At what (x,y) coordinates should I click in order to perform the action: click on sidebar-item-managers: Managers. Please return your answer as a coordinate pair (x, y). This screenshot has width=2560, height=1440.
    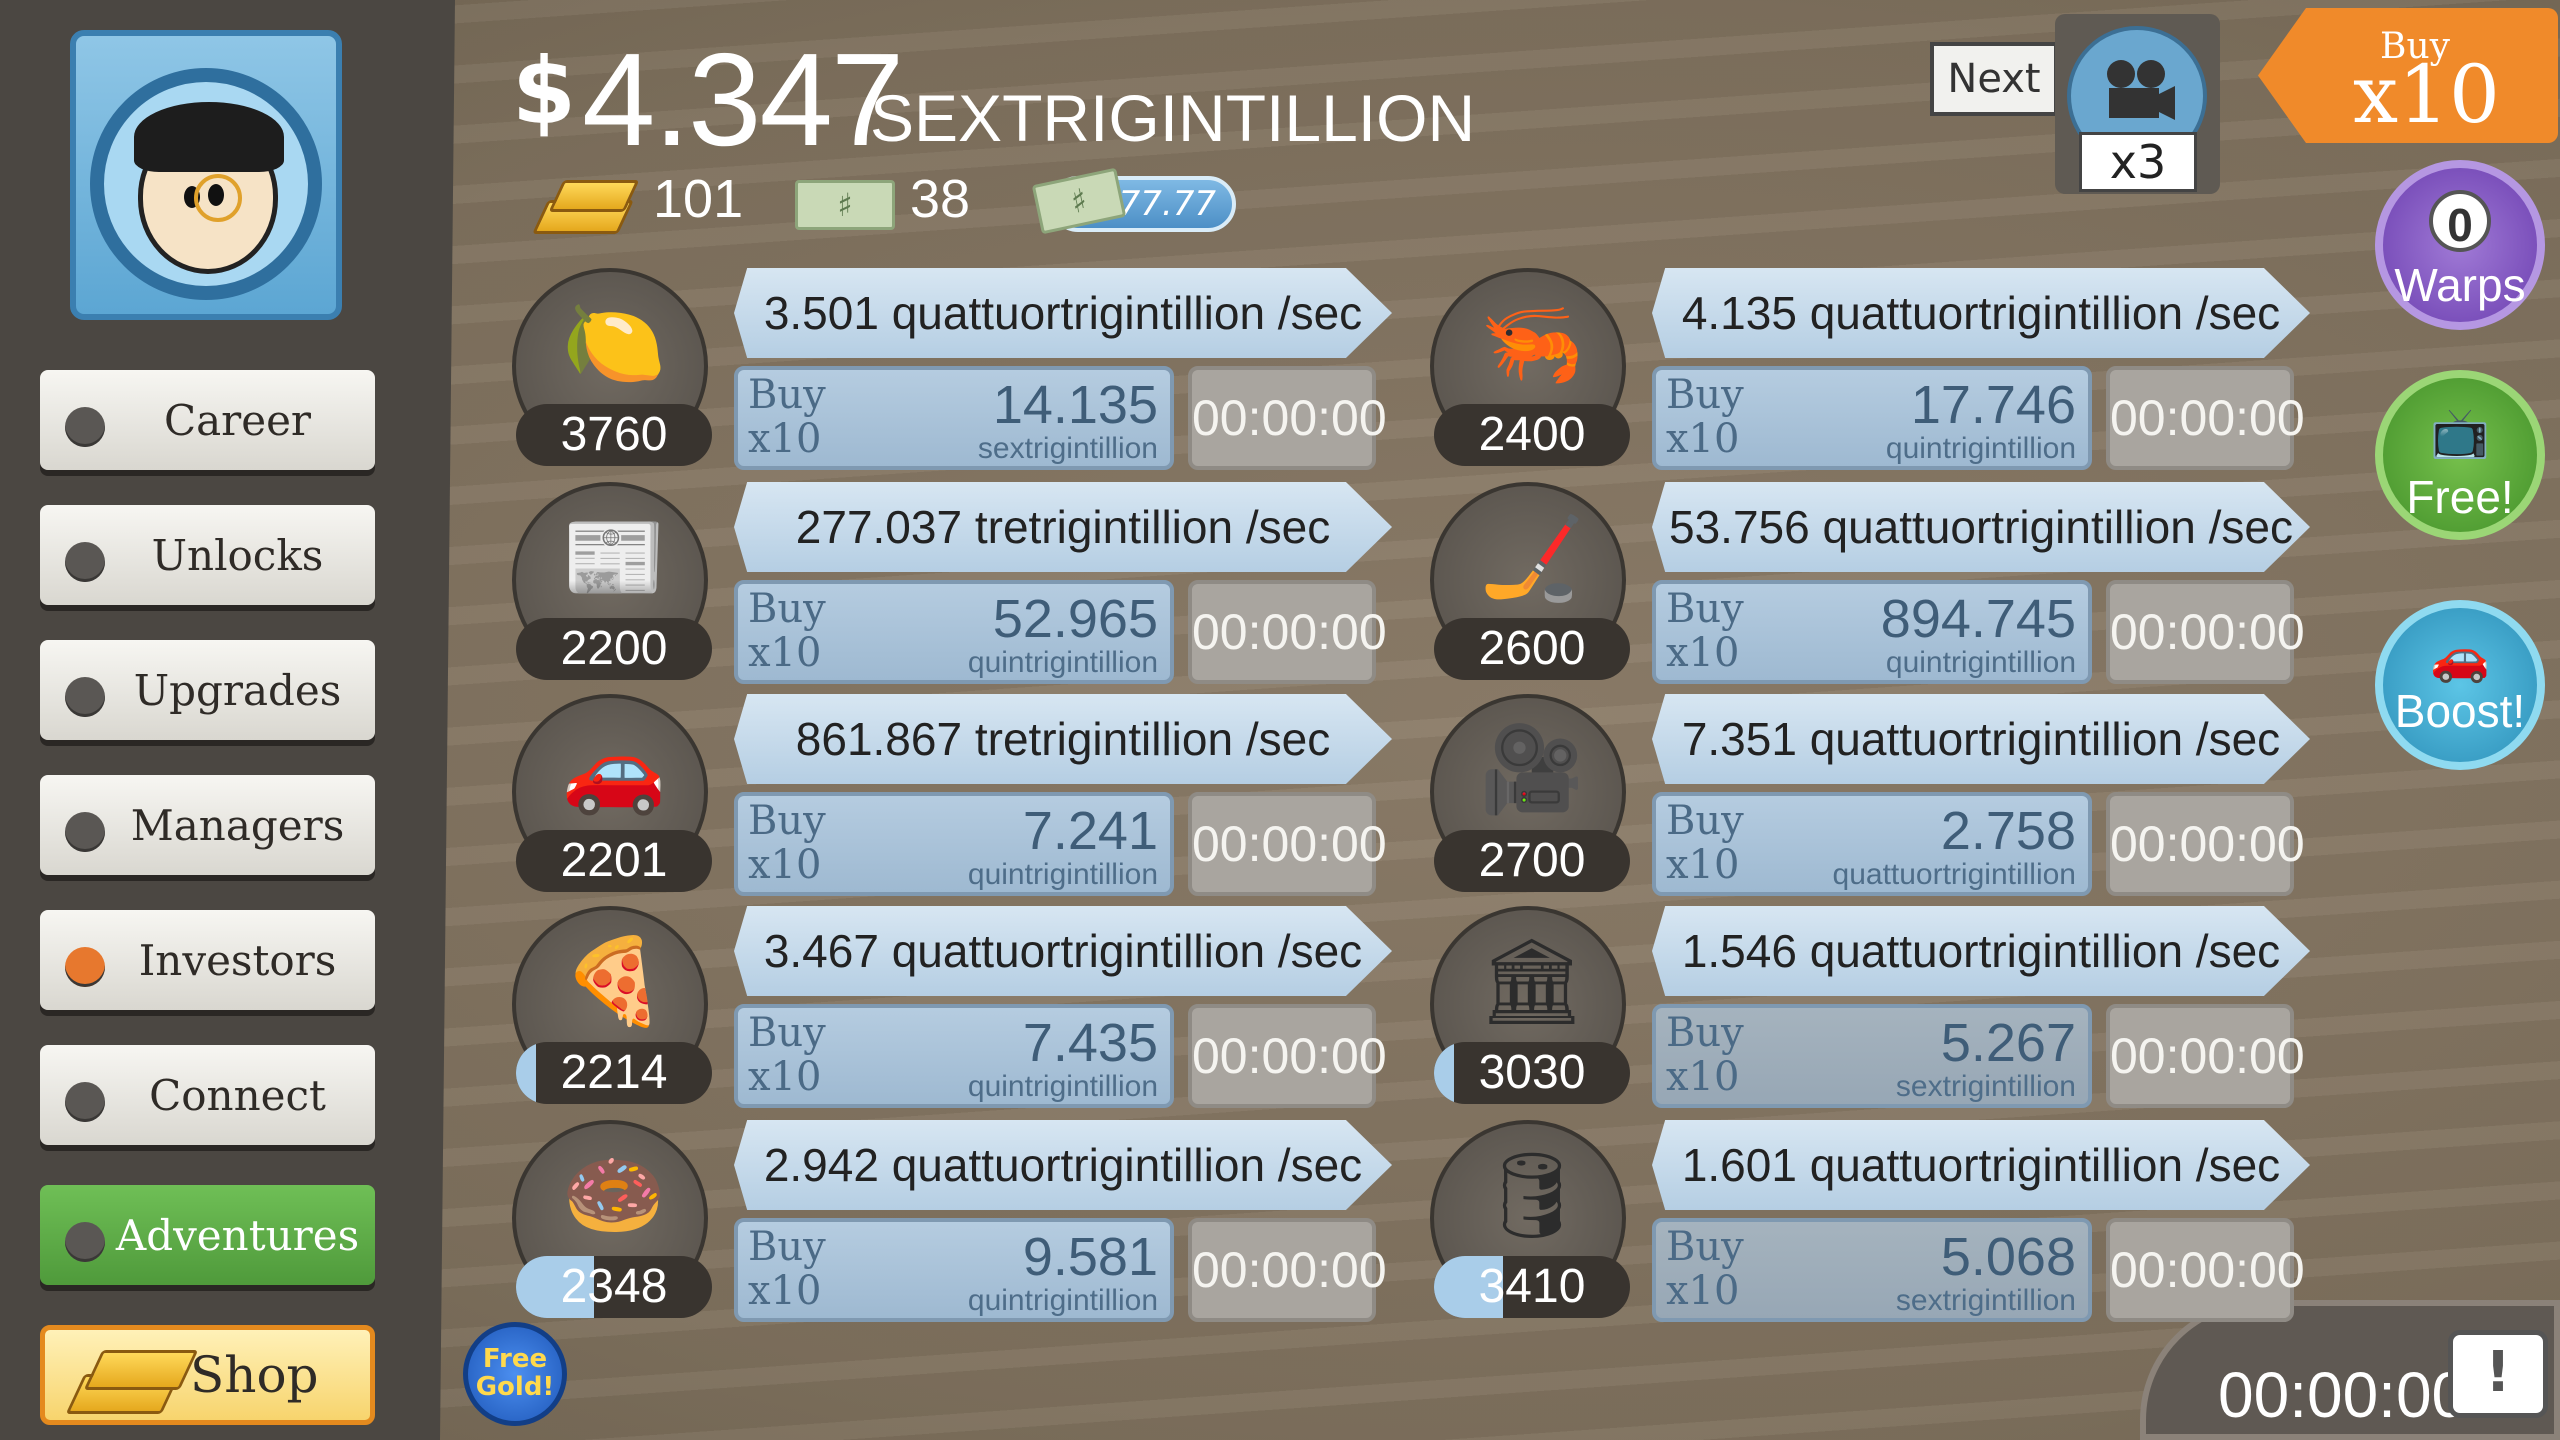
    Looking at the image, I should click on (207, 825).